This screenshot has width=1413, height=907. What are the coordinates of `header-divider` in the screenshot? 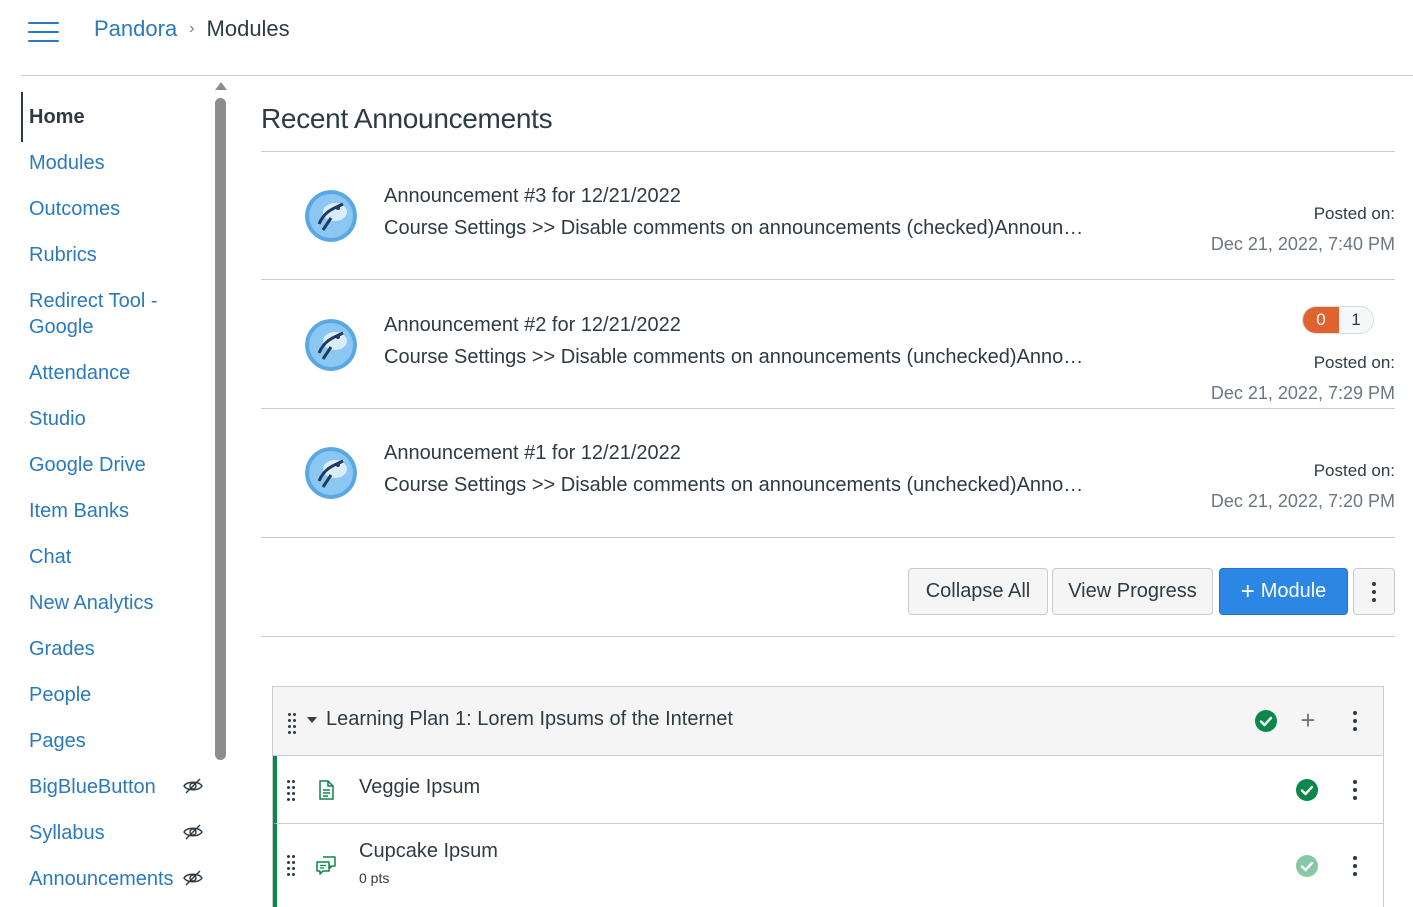 It's located at (717, 75).